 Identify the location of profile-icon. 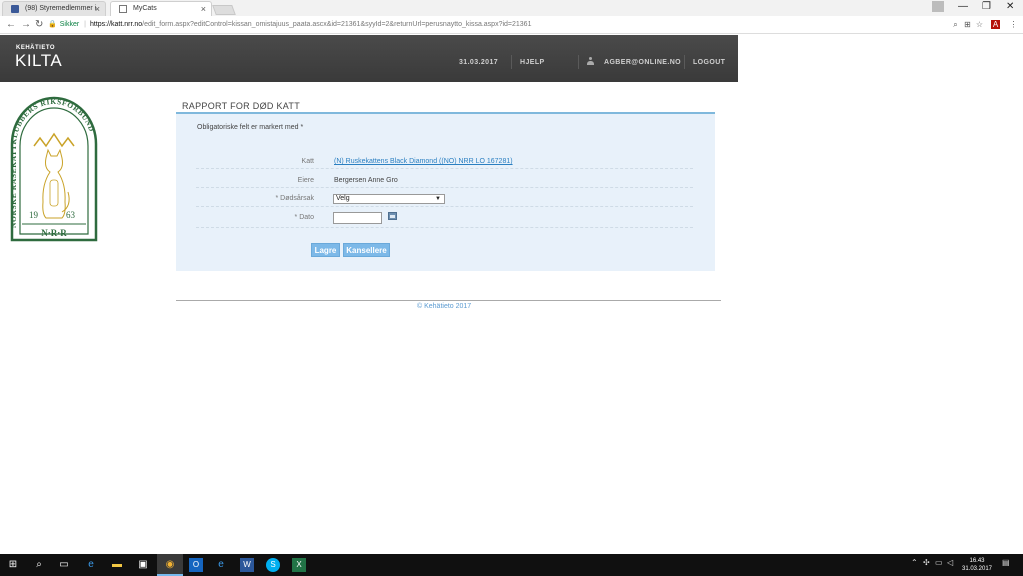
(938, 6).